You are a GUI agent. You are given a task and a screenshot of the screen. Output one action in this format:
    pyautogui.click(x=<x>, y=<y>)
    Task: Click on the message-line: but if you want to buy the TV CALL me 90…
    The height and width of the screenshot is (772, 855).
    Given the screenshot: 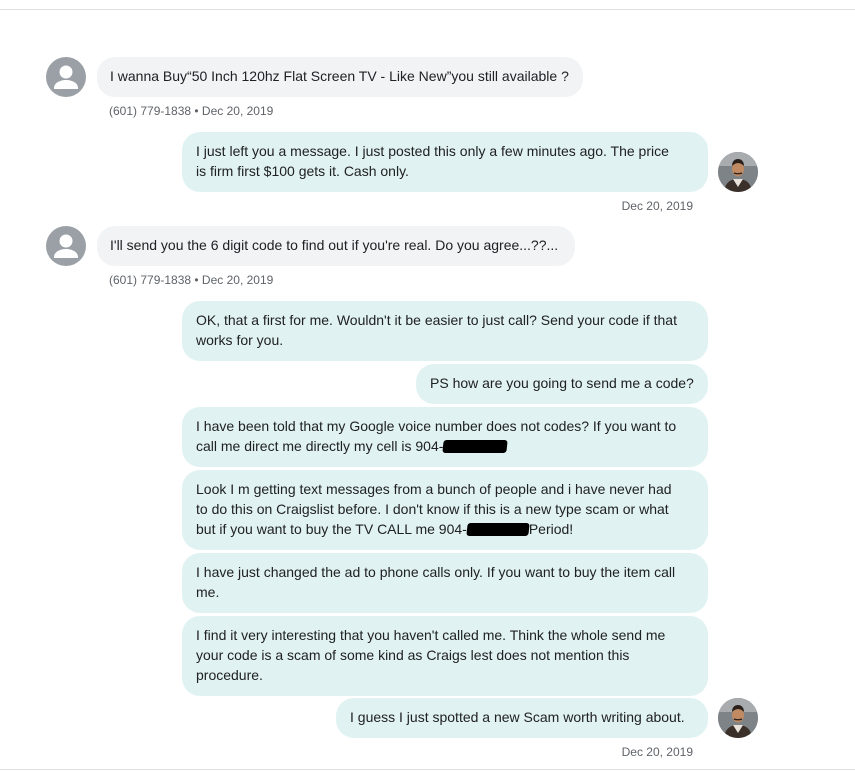 What is the action you would take?
    pyautogui.click(x=385, y=529)
    